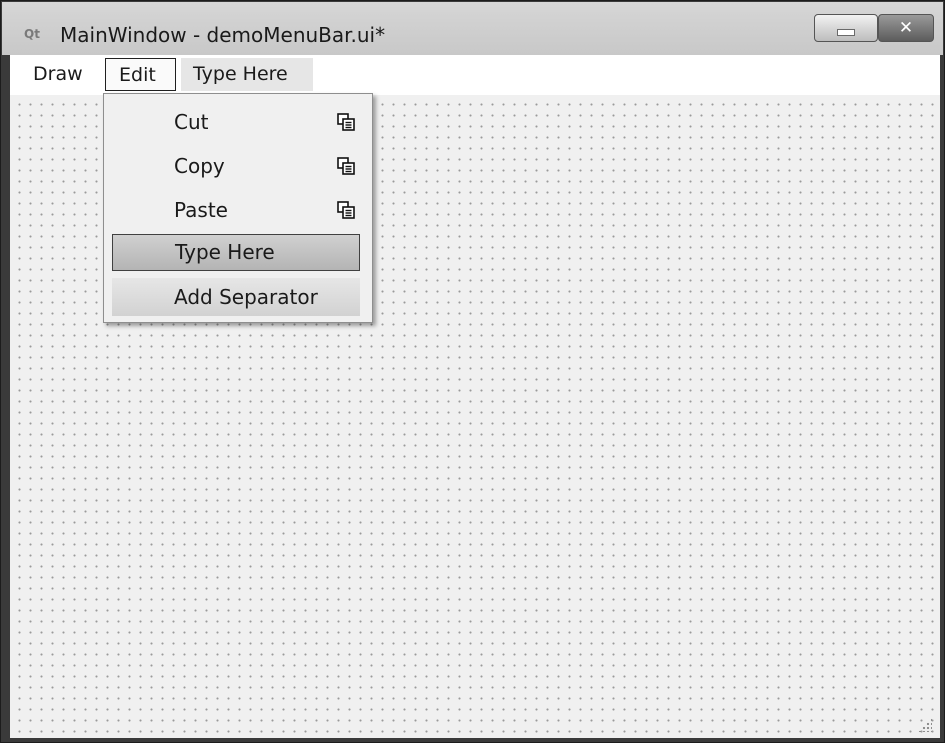 The width and height of the screenshot is (945, 743). Describe the element at coordinates (475, 75) in the screenshot. I see `menu-bar: Draw Edit Type Here` at that location.